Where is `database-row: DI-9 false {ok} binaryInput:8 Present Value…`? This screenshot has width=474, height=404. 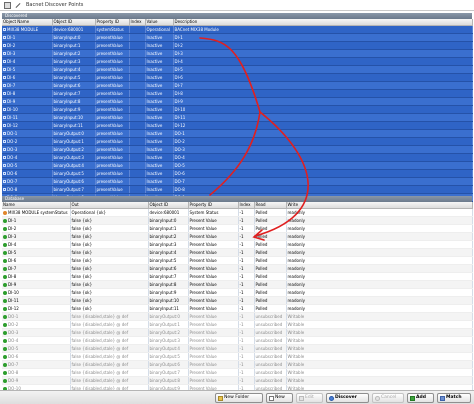 database-row: DI-9 false {ok} binaryInput:8 Present Value… is located at coordinates (237, 284).